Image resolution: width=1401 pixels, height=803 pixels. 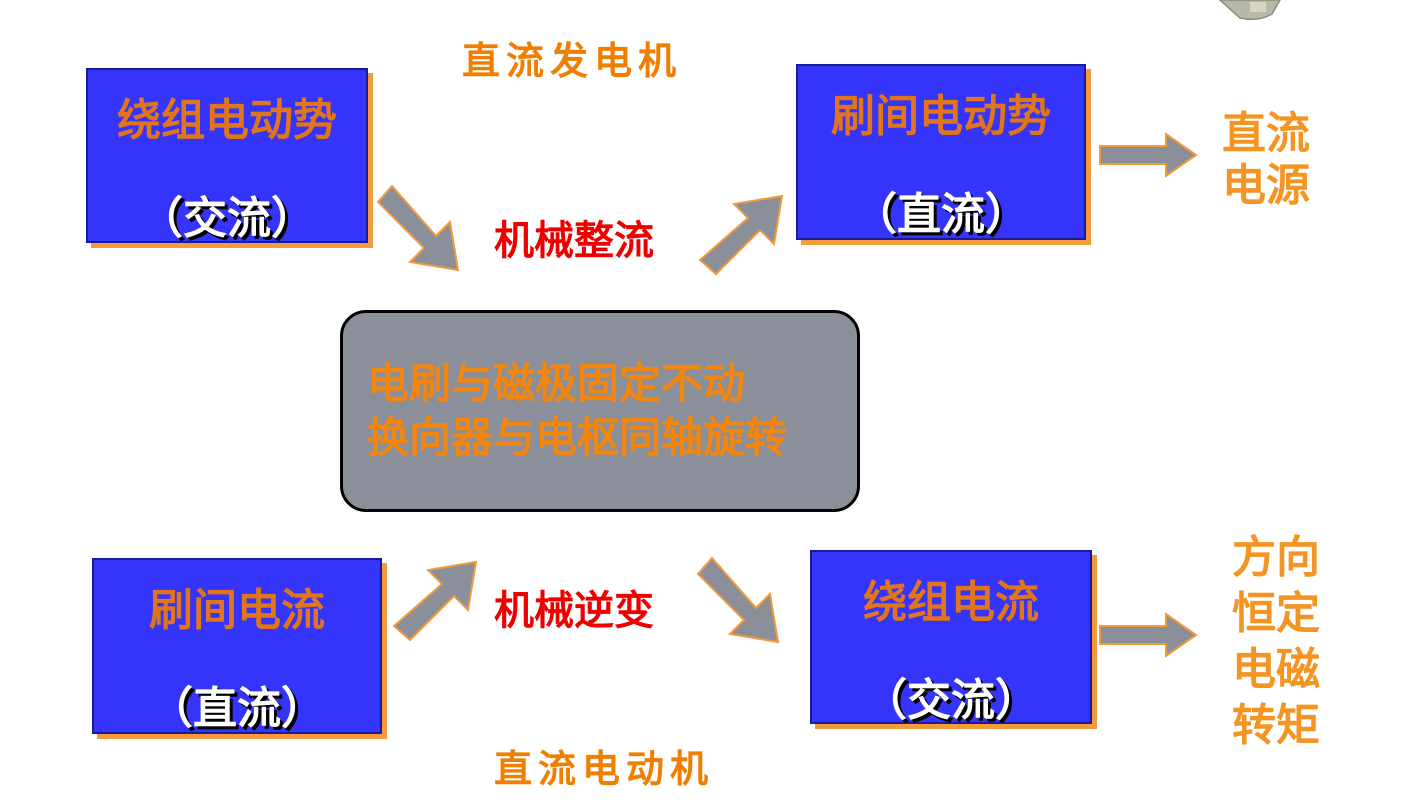 I want to click on winding-emf-label: 绕组电动势, so click(x=227, y=120).